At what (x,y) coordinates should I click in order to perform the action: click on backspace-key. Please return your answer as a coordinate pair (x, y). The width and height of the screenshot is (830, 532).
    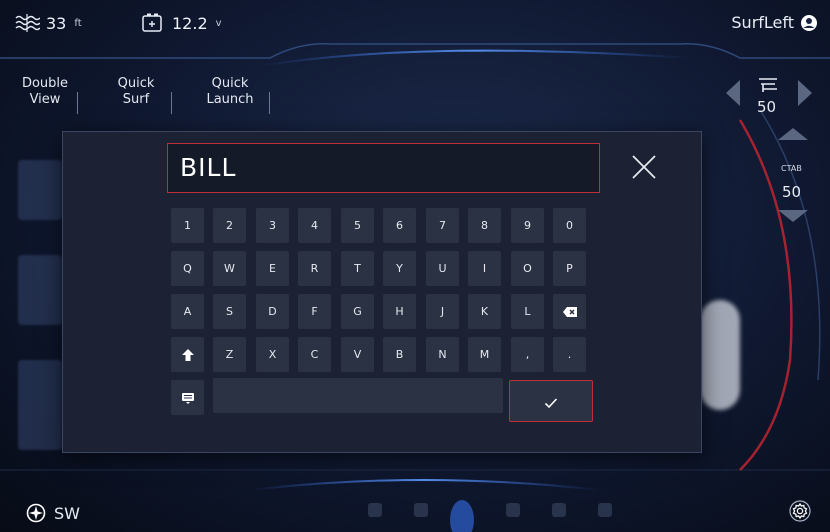
    Looking at the image, I should click on (569, 311).